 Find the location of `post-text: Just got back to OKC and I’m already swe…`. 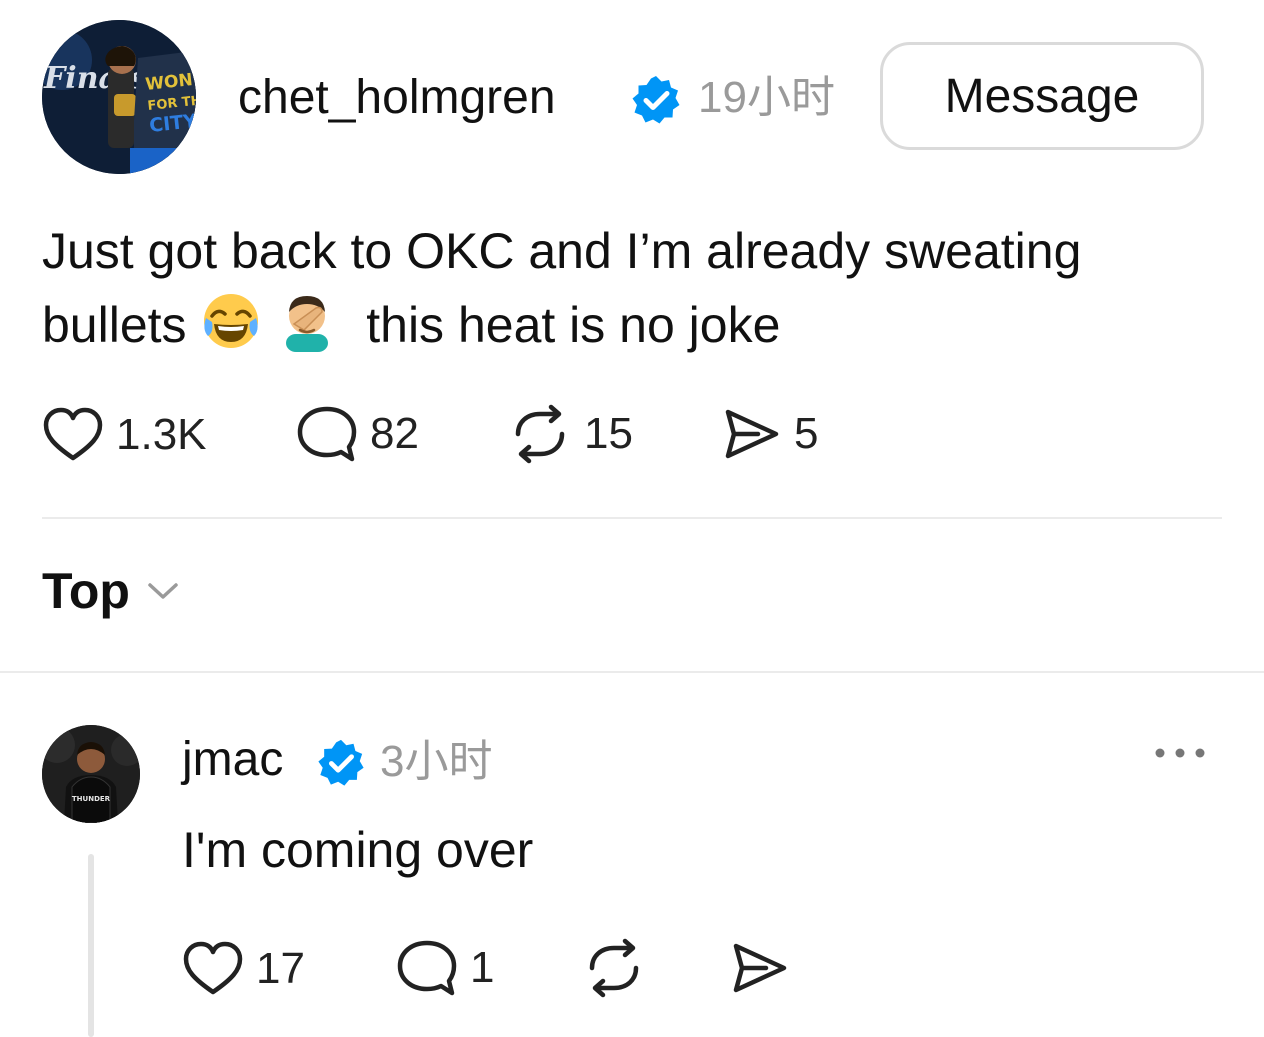

post-text: Just got back to OKC and I’m already swe… is located at coordinates (617, 288).